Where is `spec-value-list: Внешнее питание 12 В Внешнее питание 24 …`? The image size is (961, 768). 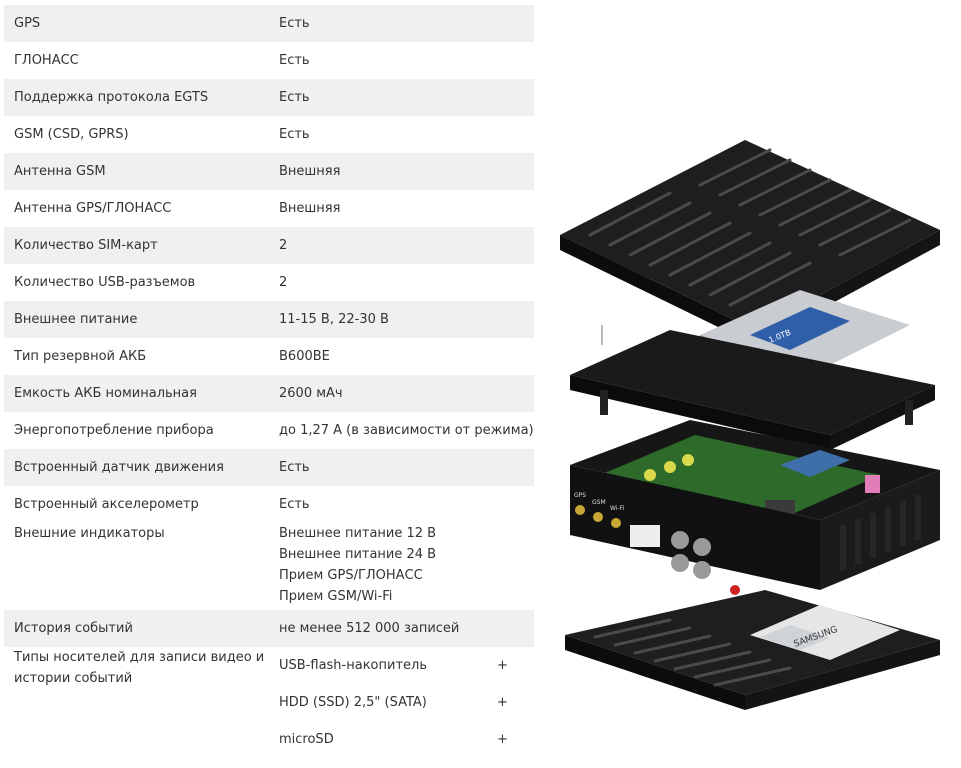 spec-value-list: Внешнее питание 12 В Внешнее питание 24 … is located at coordinates (357, 565).